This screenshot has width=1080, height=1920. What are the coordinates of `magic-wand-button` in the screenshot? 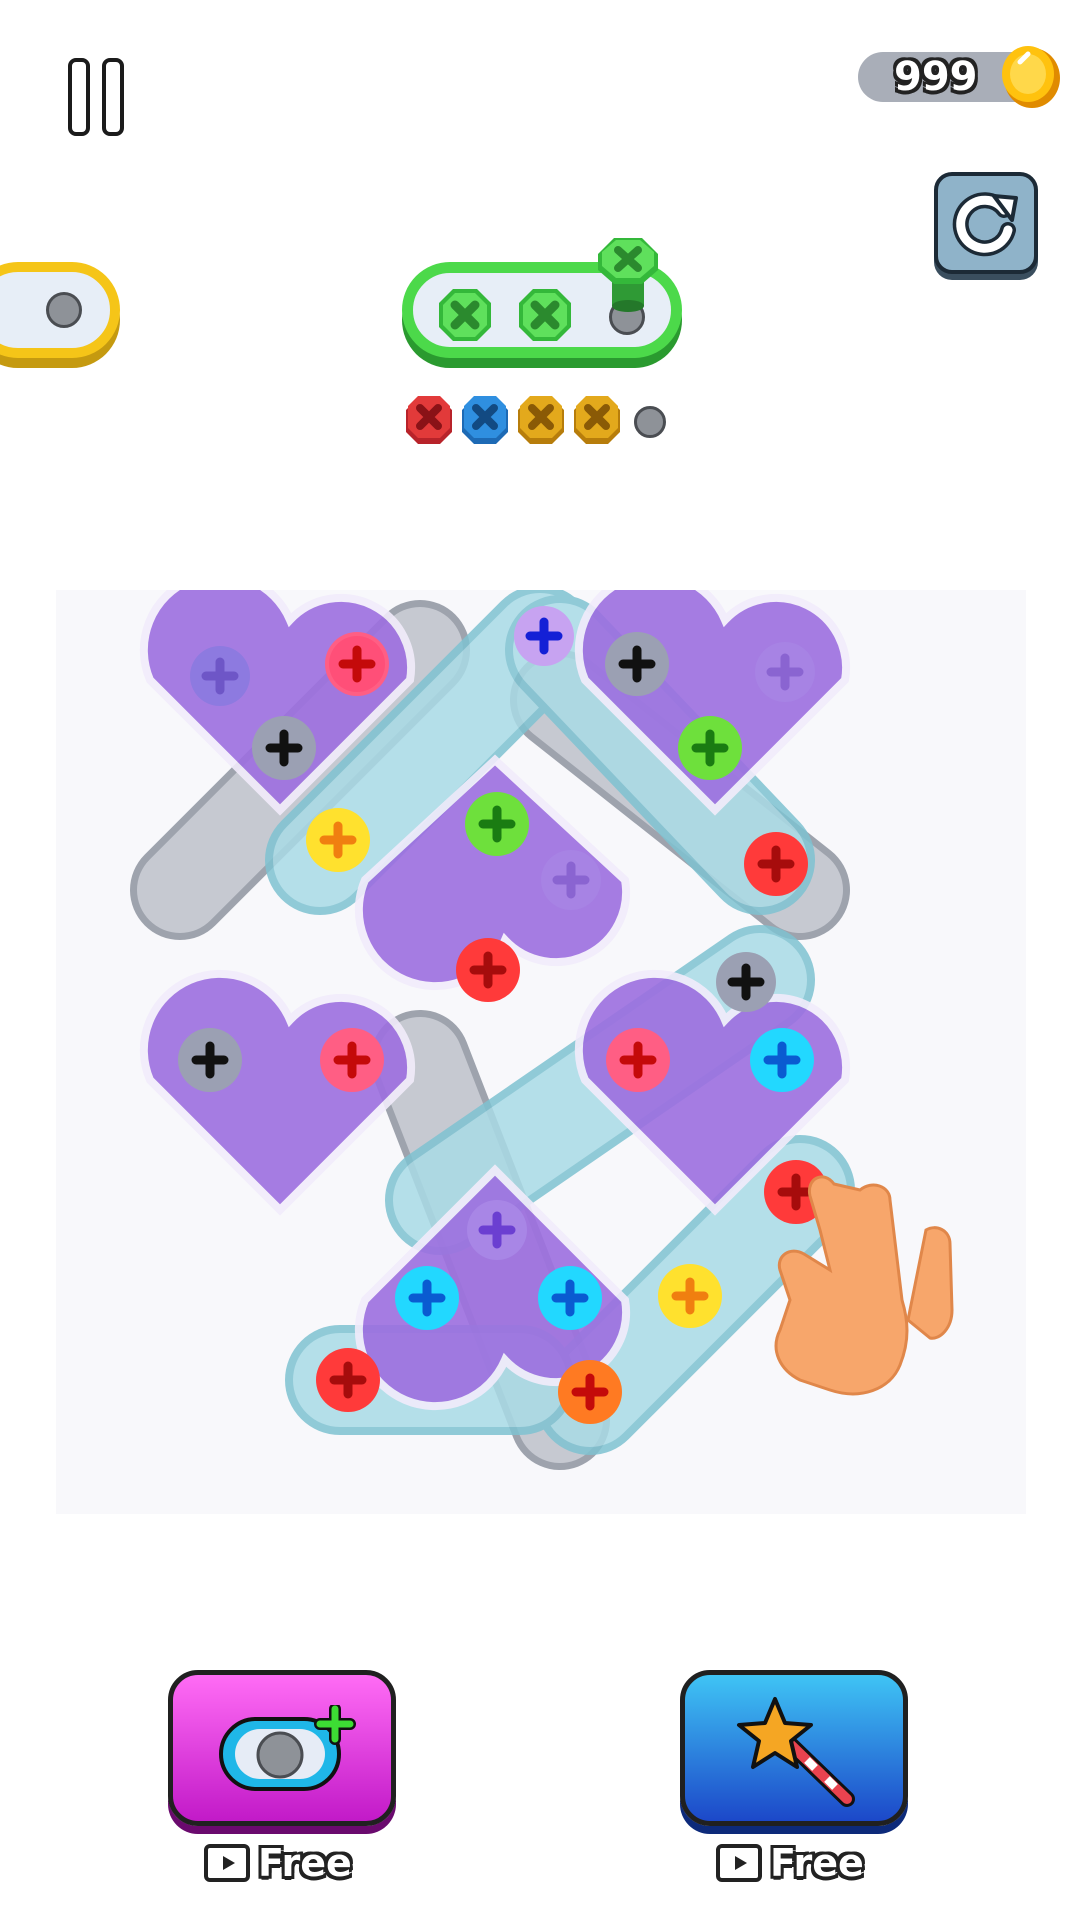 It's located at (794, 1748).